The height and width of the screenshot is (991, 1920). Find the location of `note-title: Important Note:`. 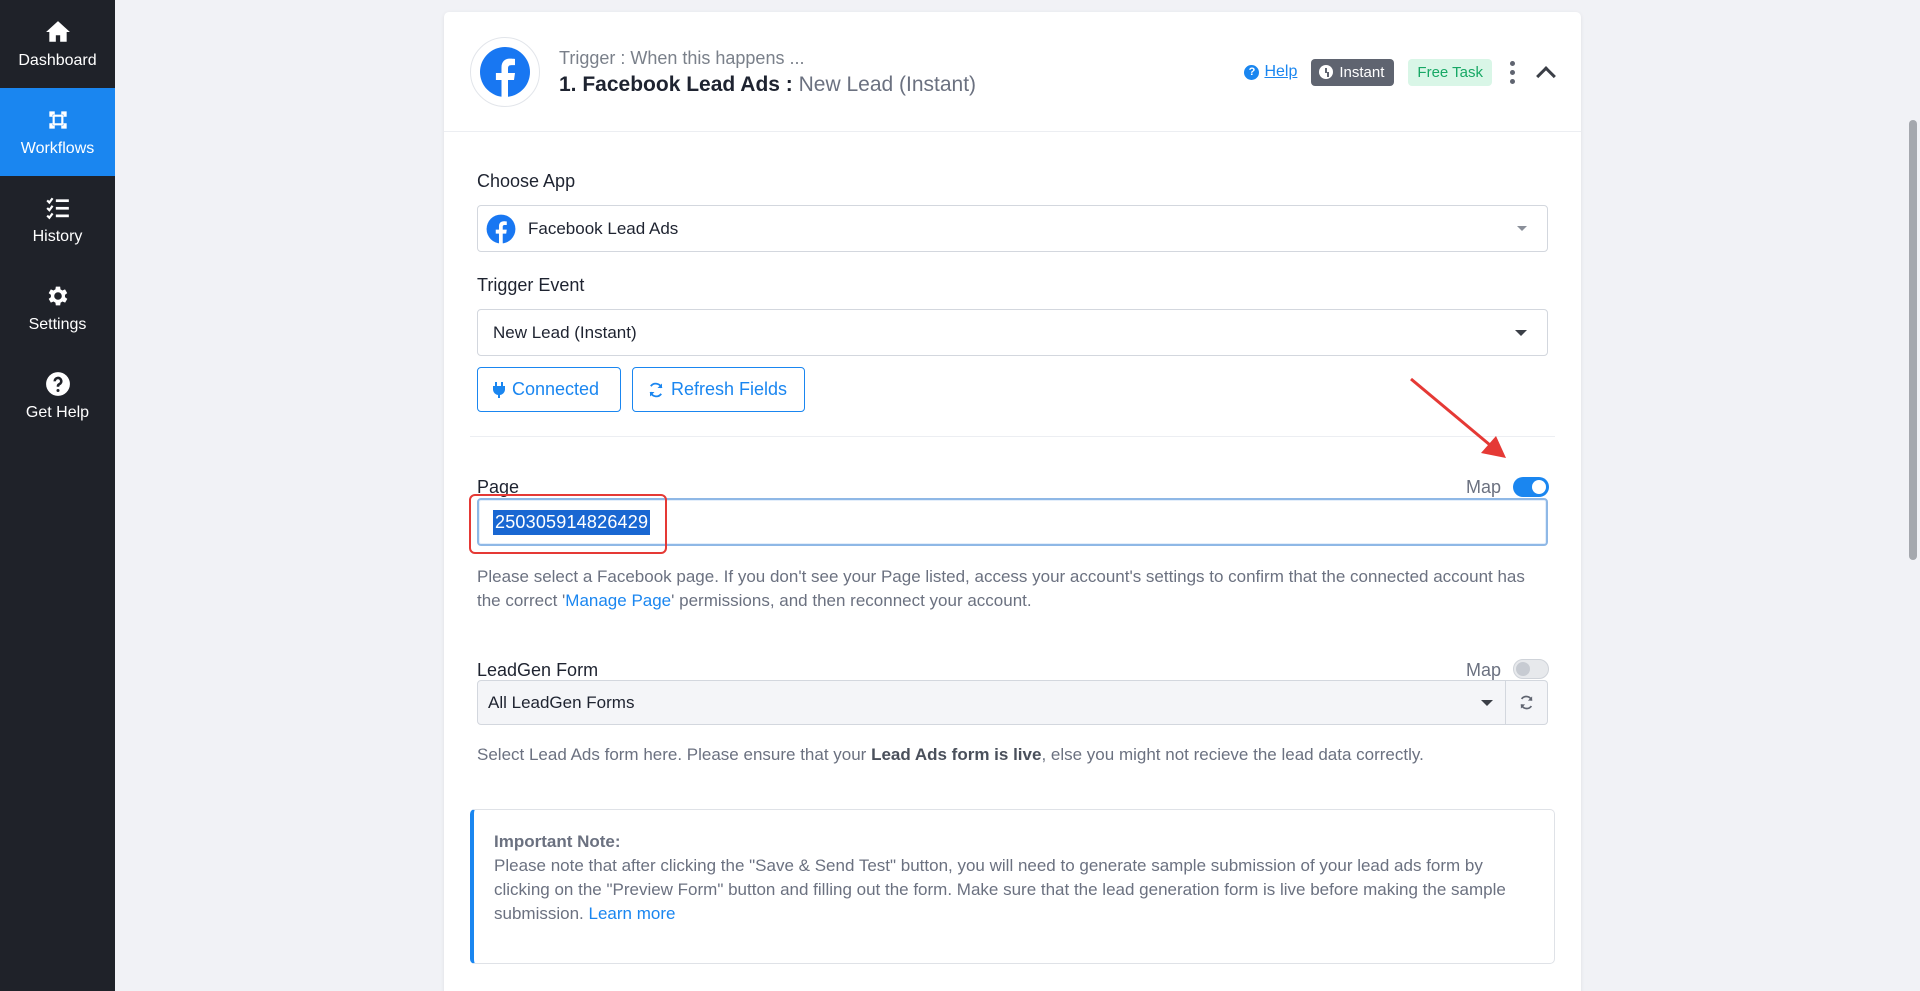

note-title: Important Note: is located at coordinates (557, 841).